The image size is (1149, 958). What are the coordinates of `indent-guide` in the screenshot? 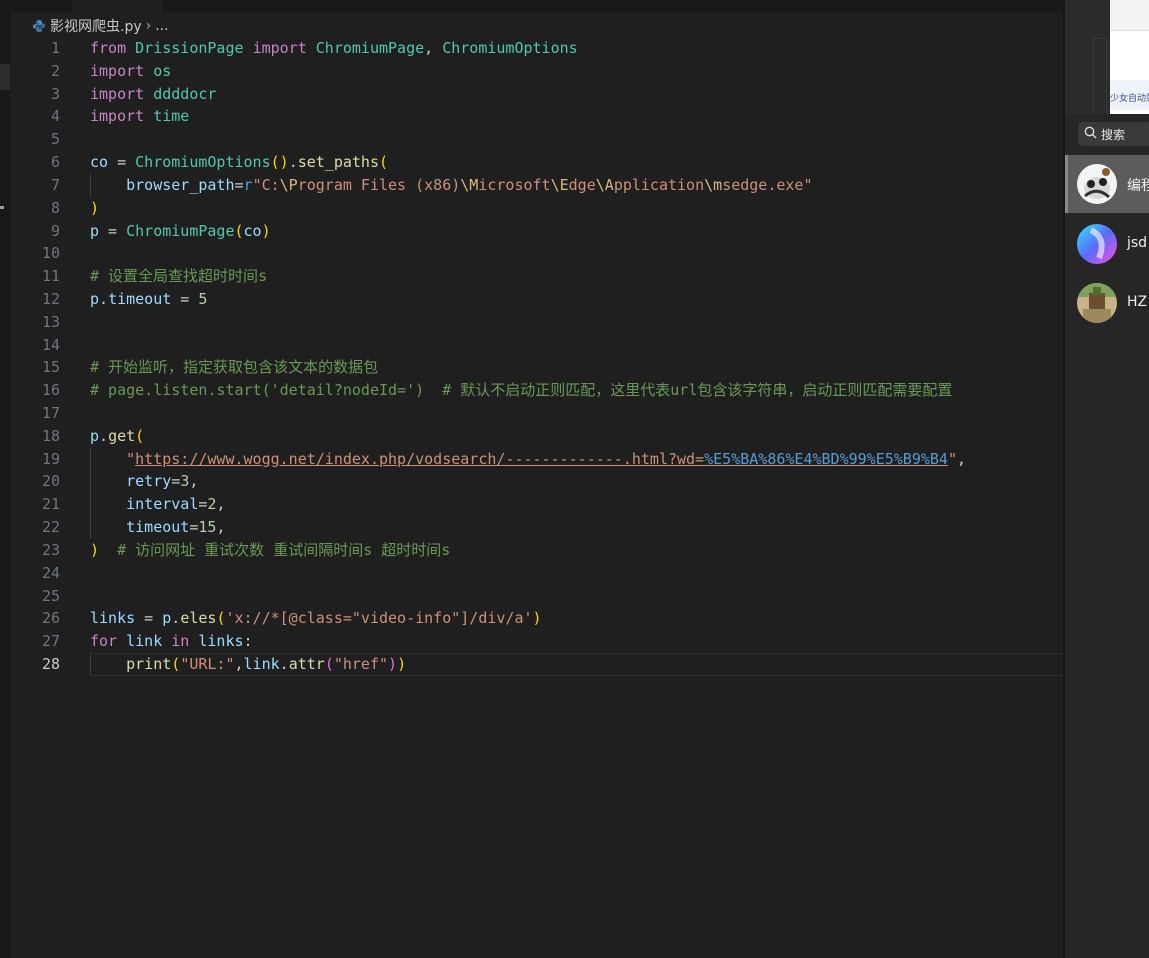 It's located at (90, 664).